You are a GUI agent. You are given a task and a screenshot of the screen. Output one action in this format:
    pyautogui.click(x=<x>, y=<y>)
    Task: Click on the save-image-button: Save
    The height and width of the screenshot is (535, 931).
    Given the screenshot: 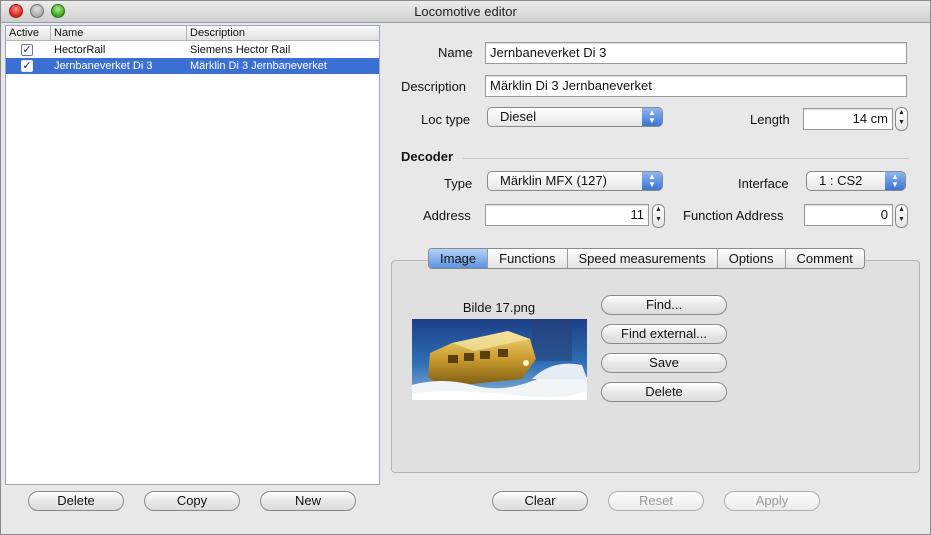 What is the action you would take?
    pyautogui.click(x=664, y=363)
    